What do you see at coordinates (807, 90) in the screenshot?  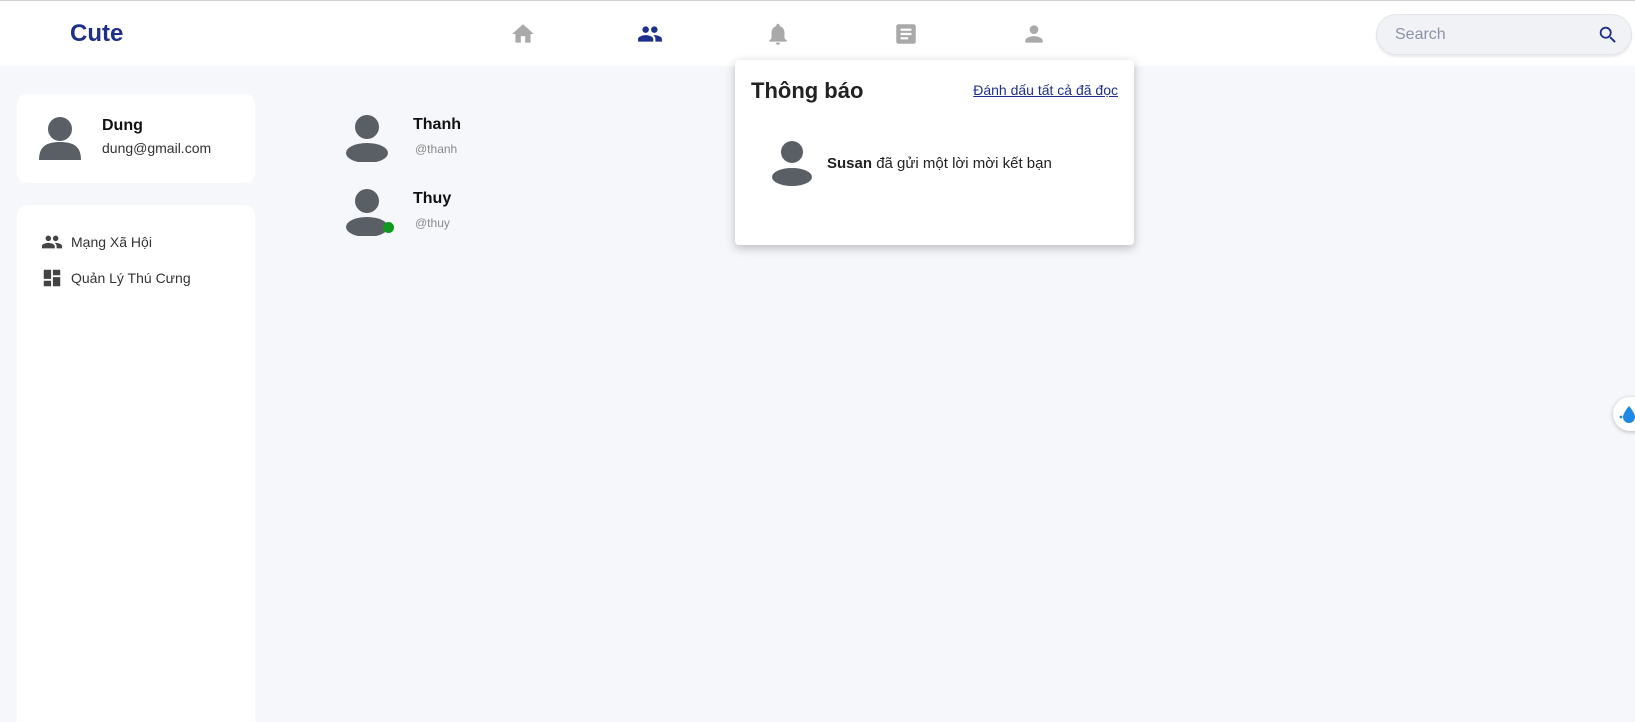 I see `notifications-title: Thông báo` at bounding box center [807, 90].